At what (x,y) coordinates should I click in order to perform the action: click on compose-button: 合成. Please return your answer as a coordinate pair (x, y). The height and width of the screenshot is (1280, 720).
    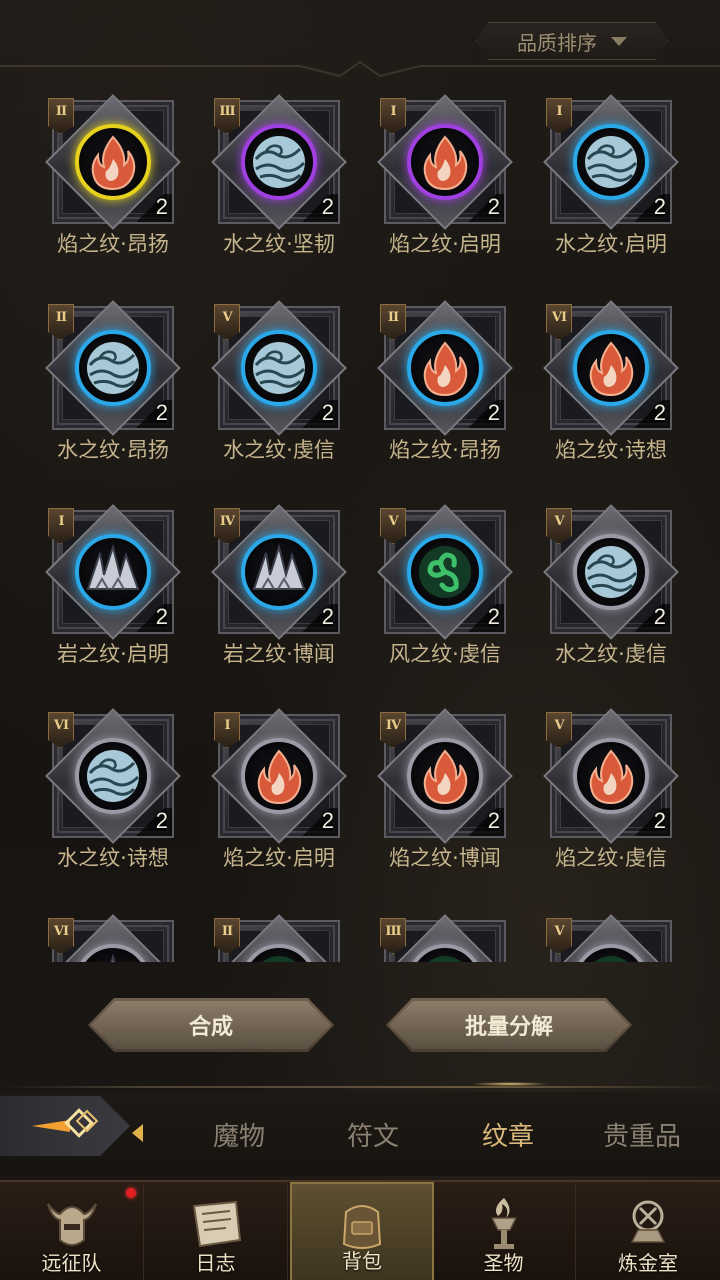
    Looking at the image, I should click on (211, 1025).